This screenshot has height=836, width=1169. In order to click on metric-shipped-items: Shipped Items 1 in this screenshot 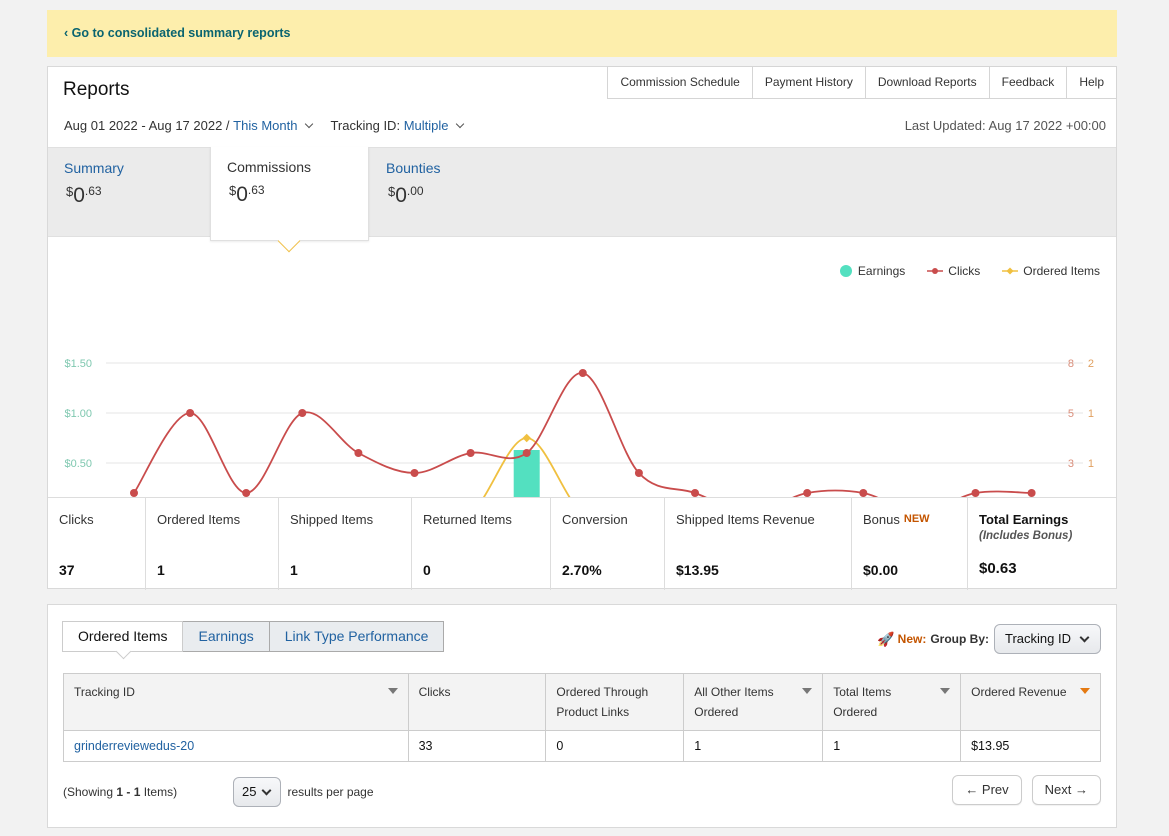, I will do `click(345, 544)`.